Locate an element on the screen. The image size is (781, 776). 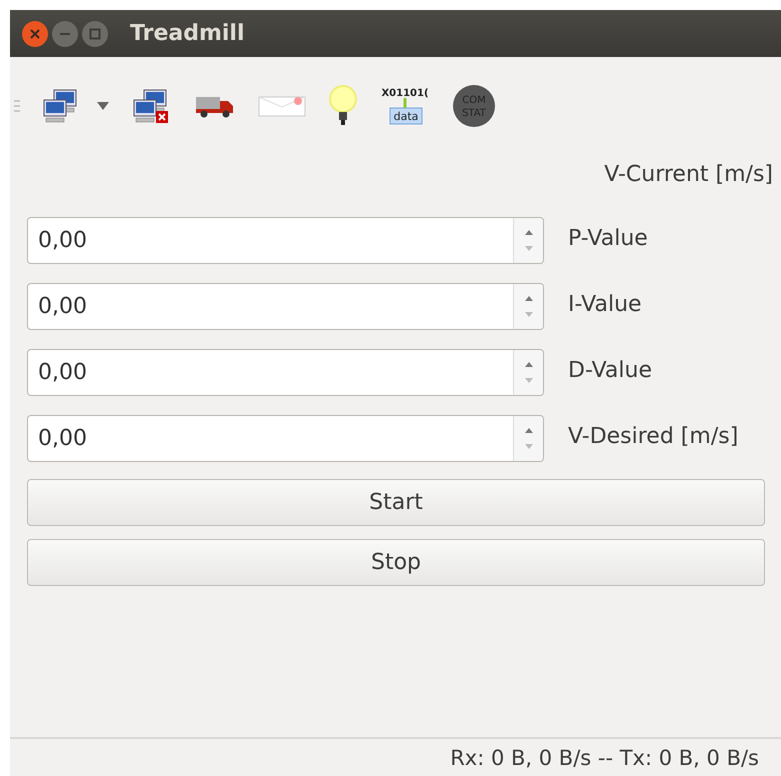
close-button is located at coordinates (35, 33).